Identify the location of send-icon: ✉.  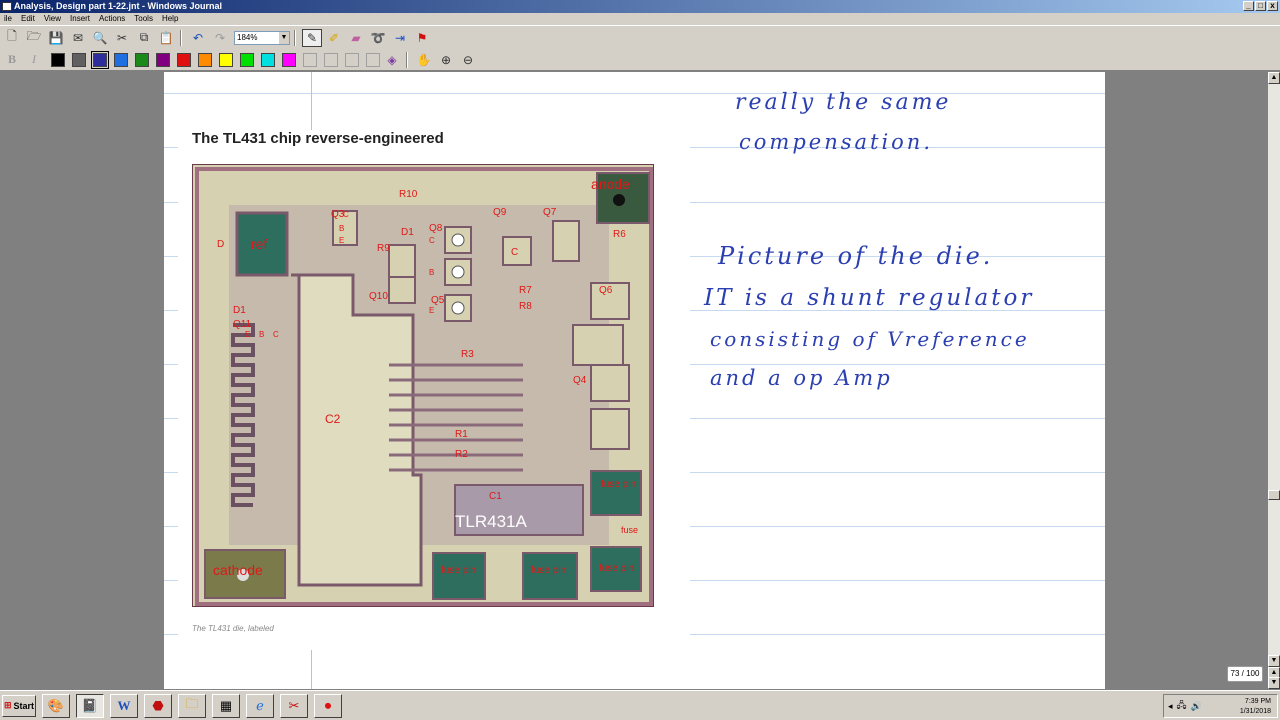
(78, 38).